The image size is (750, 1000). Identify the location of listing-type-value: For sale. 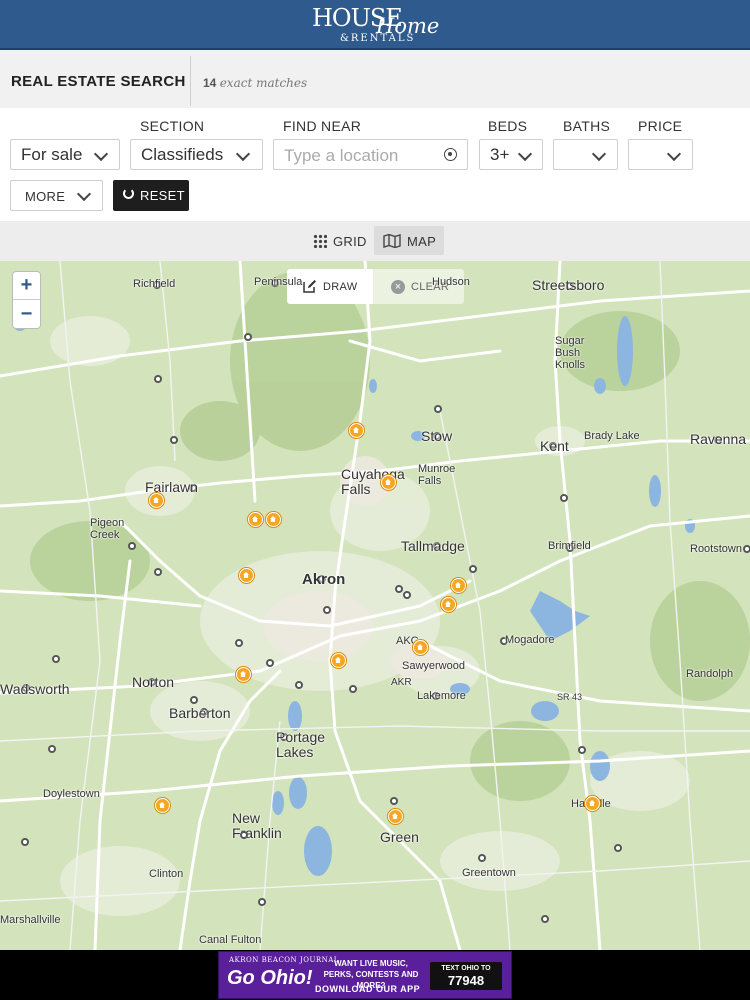
(52, 154).